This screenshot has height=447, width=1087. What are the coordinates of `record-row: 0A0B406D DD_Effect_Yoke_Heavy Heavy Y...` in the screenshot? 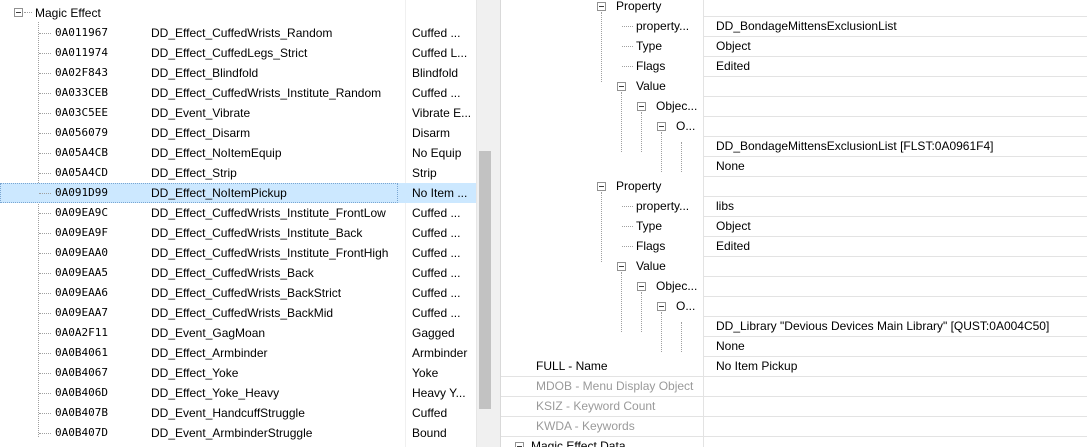 It's located at (238, 393).